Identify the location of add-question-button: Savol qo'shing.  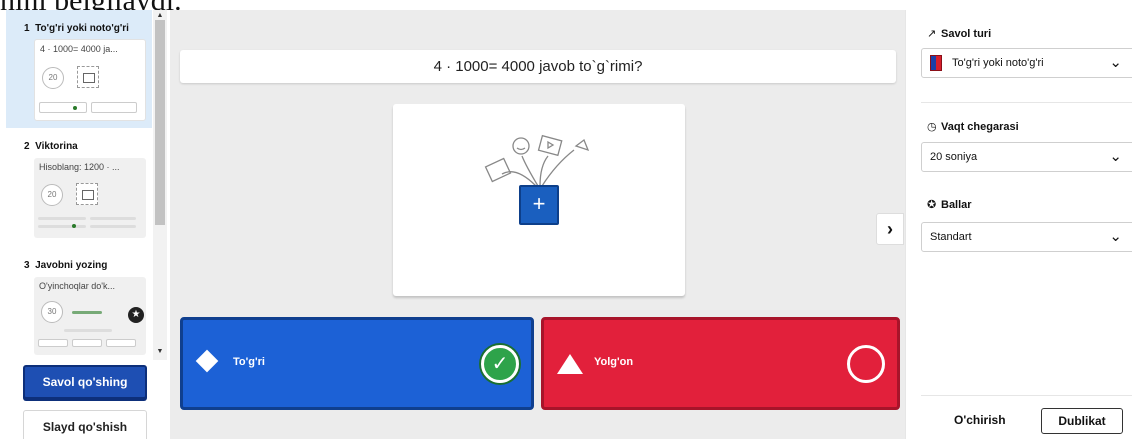
(85, 382).